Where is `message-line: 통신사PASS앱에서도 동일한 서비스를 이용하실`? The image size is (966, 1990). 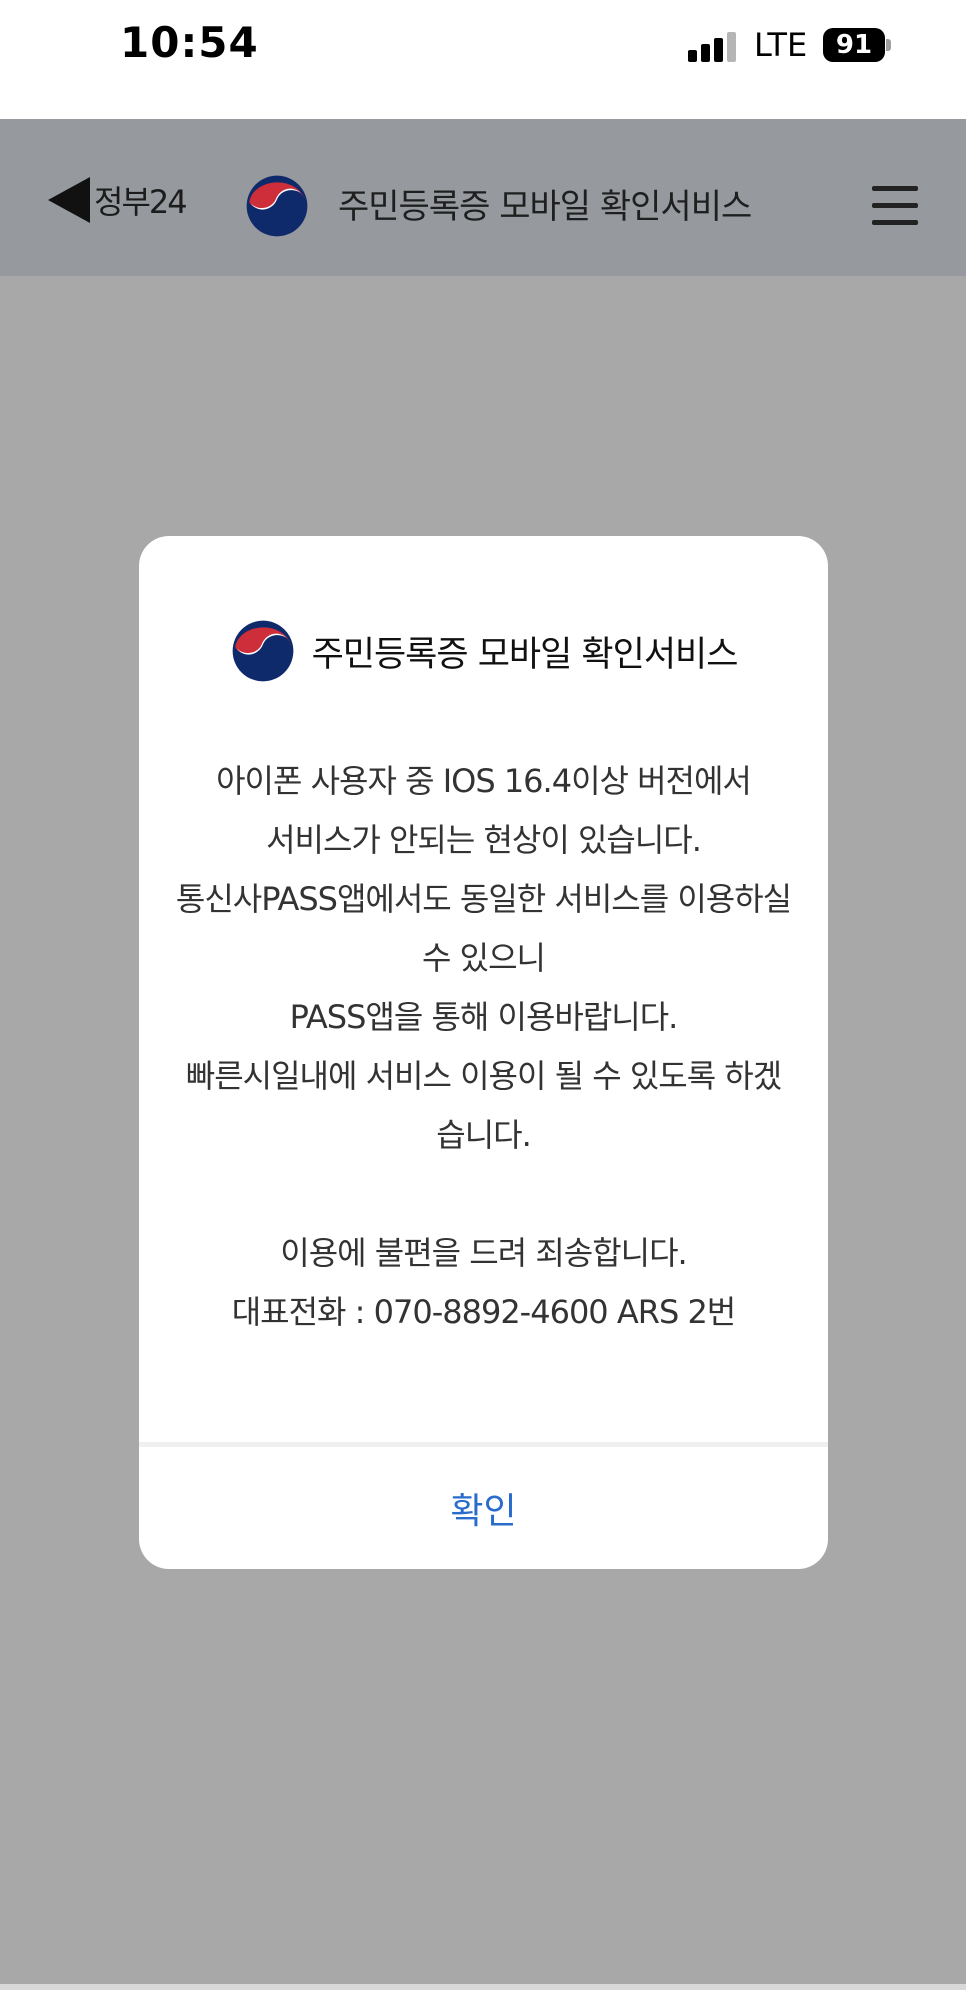
message-line: 통신사PASS앱에서도 동일한 서비스를 이용하실 is located at coordinates (483, 899).